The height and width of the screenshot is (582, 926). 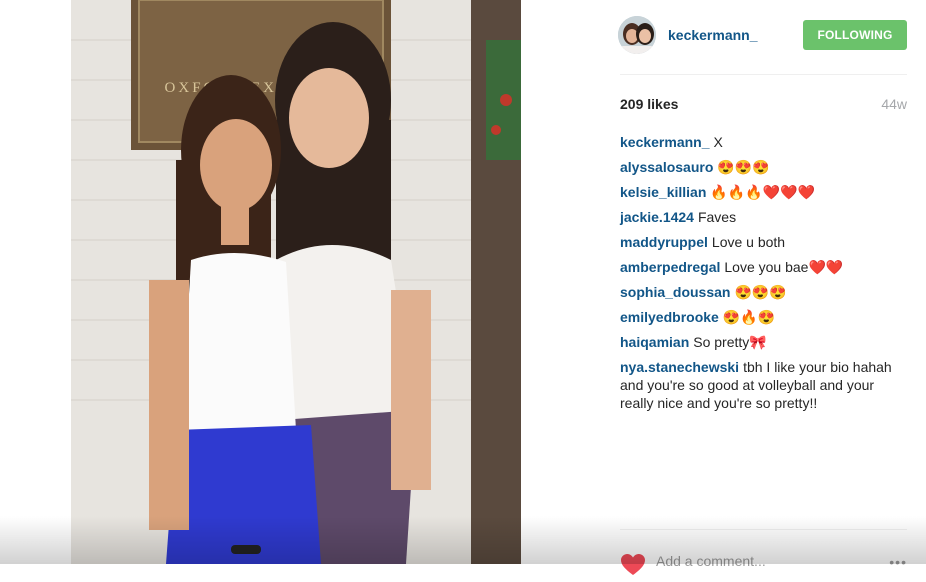 I want to click on header-divider, so click(x=763, y=74).